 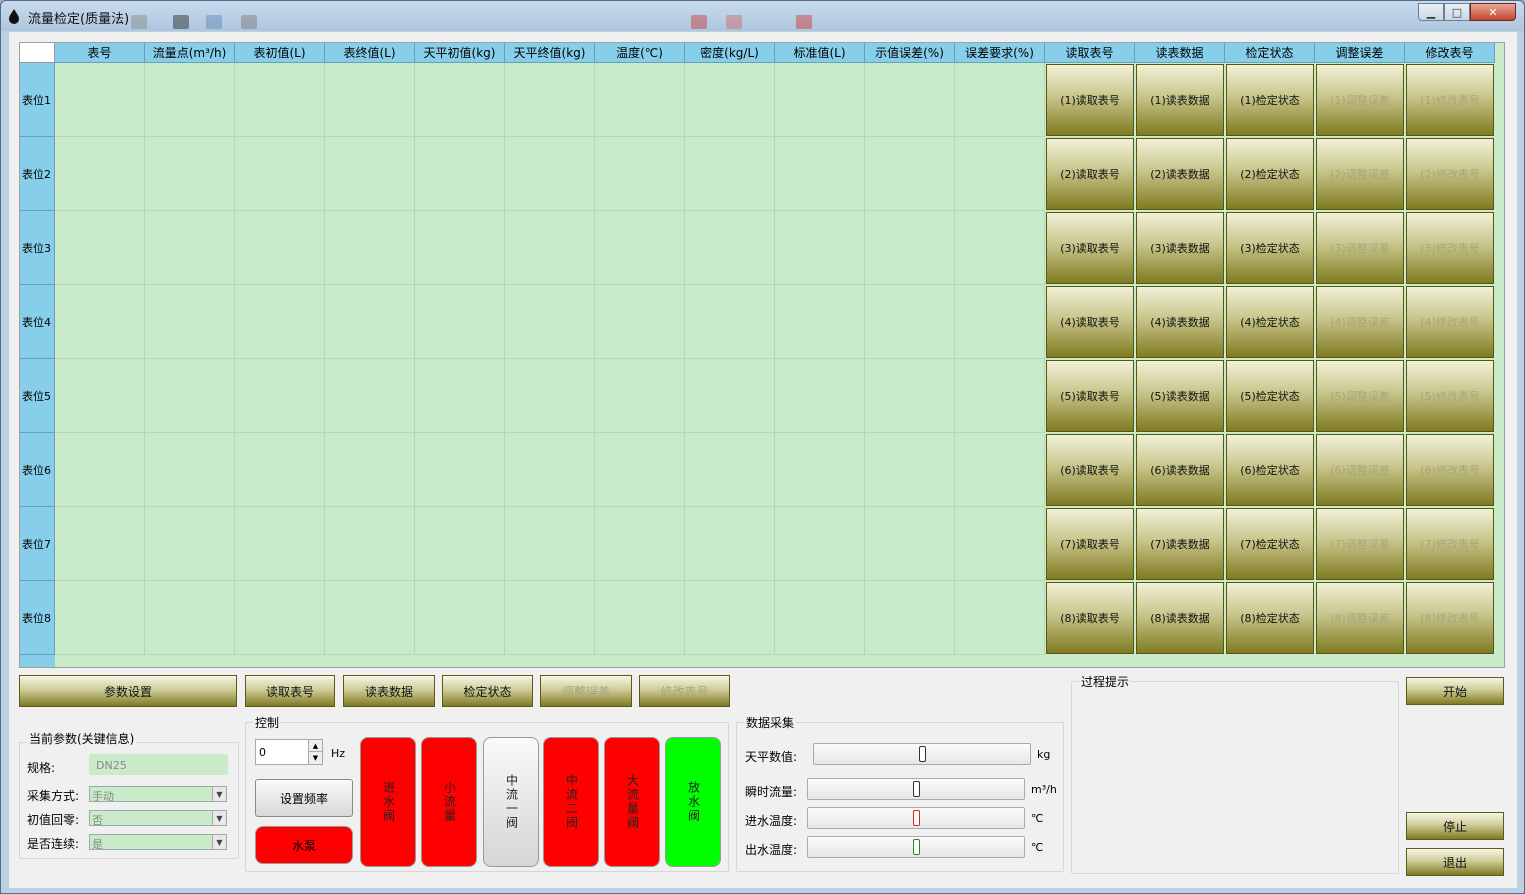 I want to click on row-8-check-status-button: (8)检定状态, so click(x=1270, y=618).